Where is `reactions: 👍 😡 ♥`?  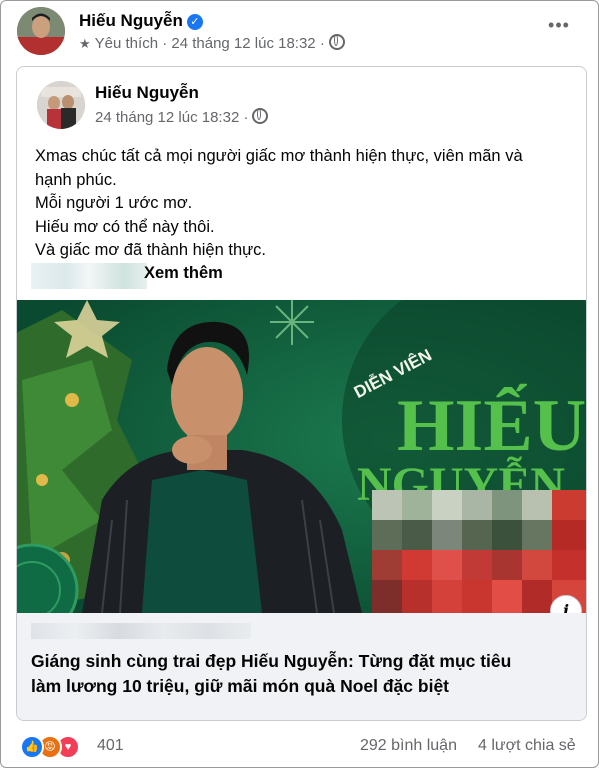 reactions: 👍 😡 ♥ is located at coordinates (56, 747).